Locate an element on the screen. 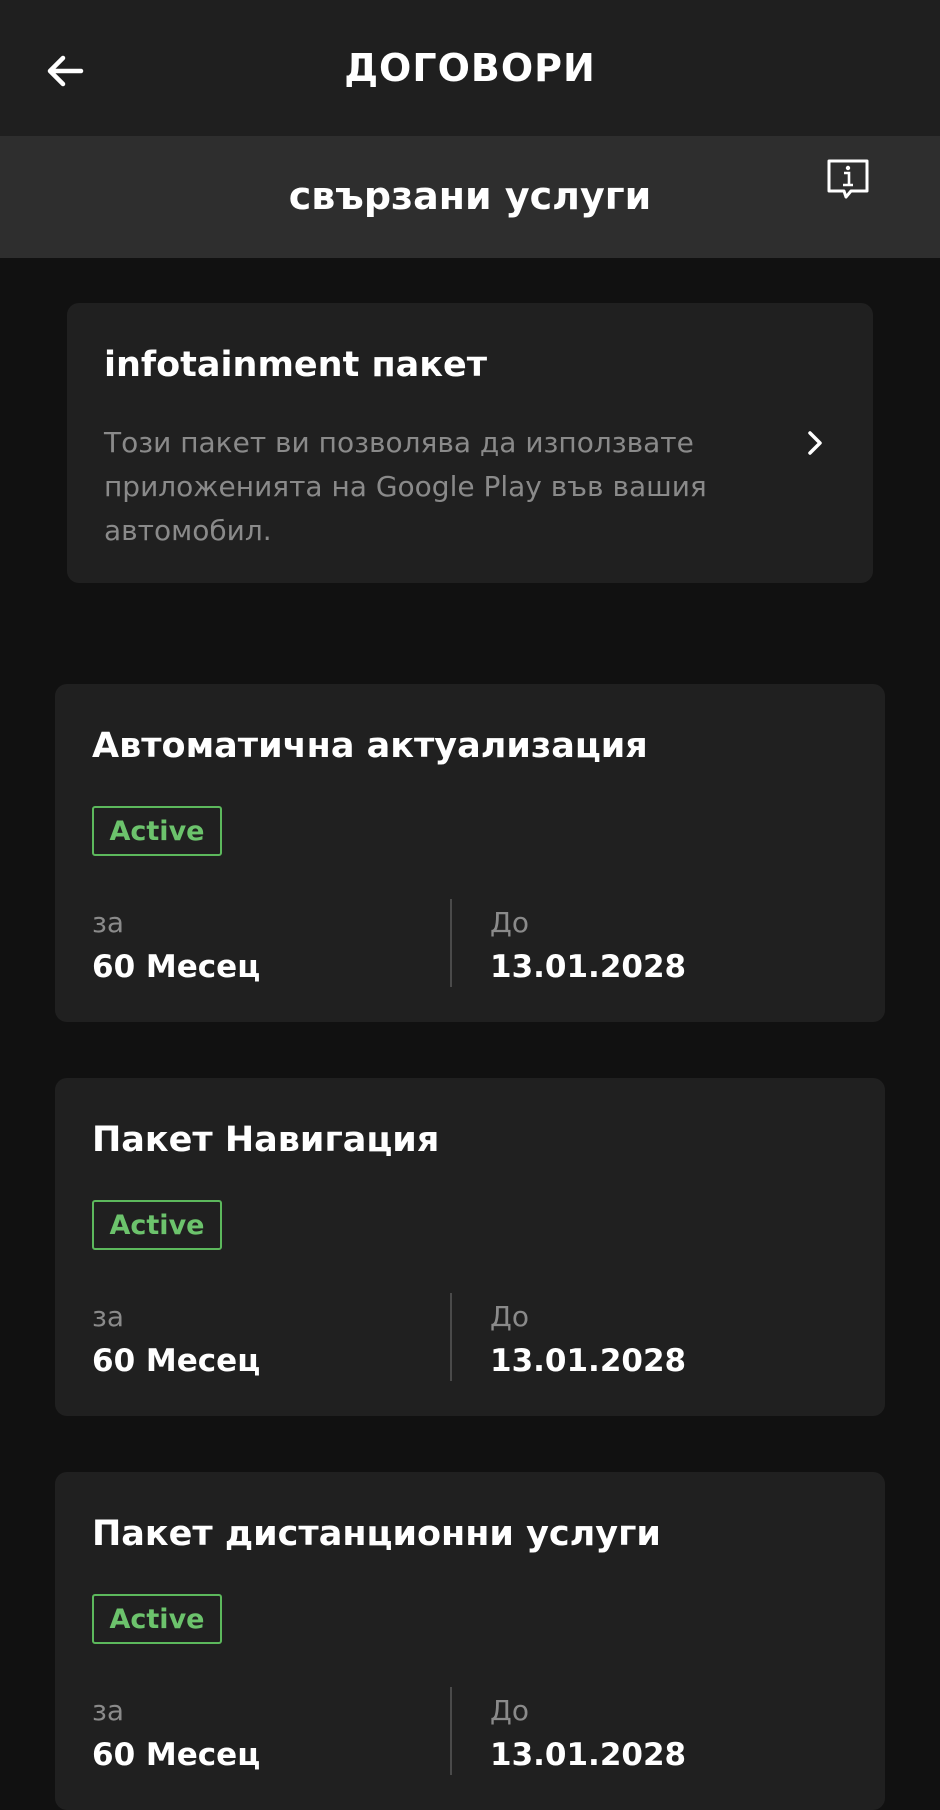 The image size is (940, 1810). section-header: свързани услуги is located at coordinates (470, 197).